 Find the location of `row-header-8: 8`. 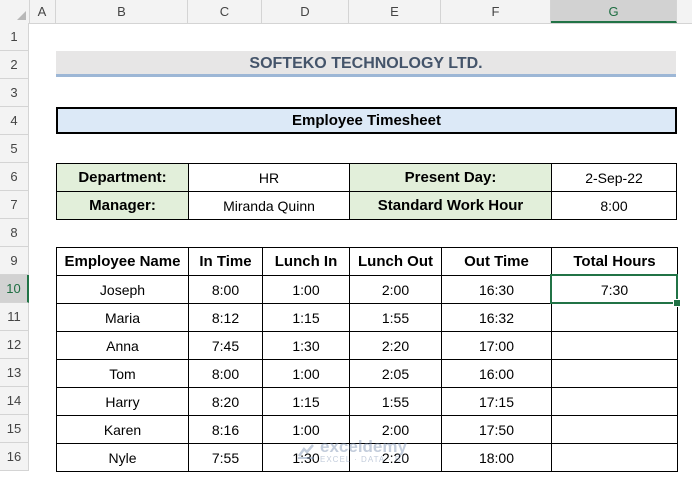

row-header-8: 8 is located at coordinates (14, 233).